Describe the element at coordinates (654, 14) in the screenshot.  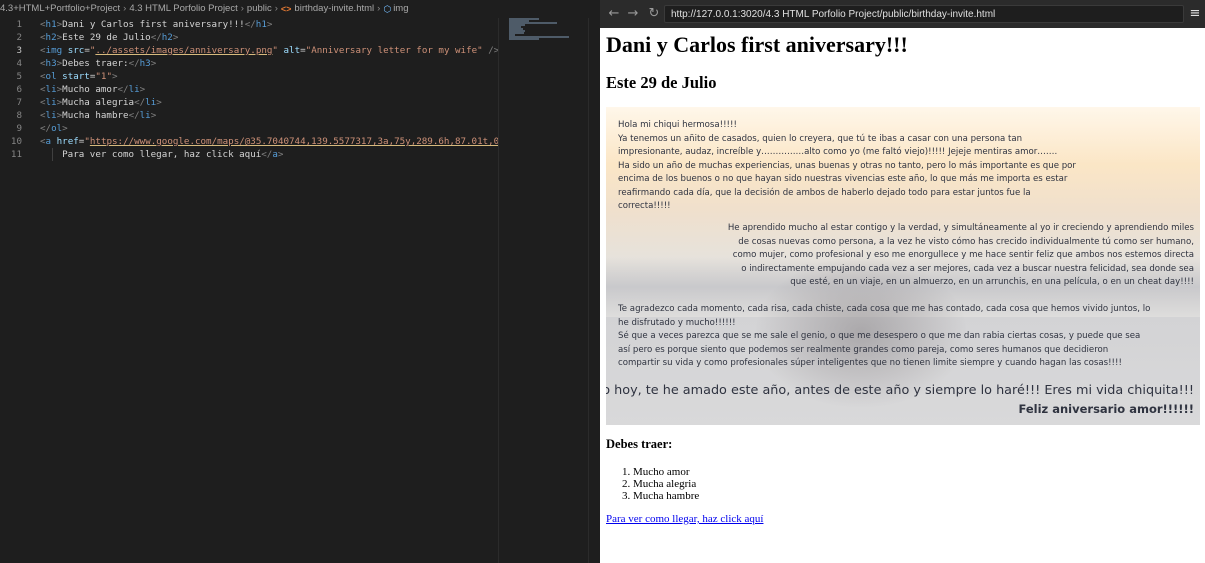
I see `reload-icon: ↻` at that location.